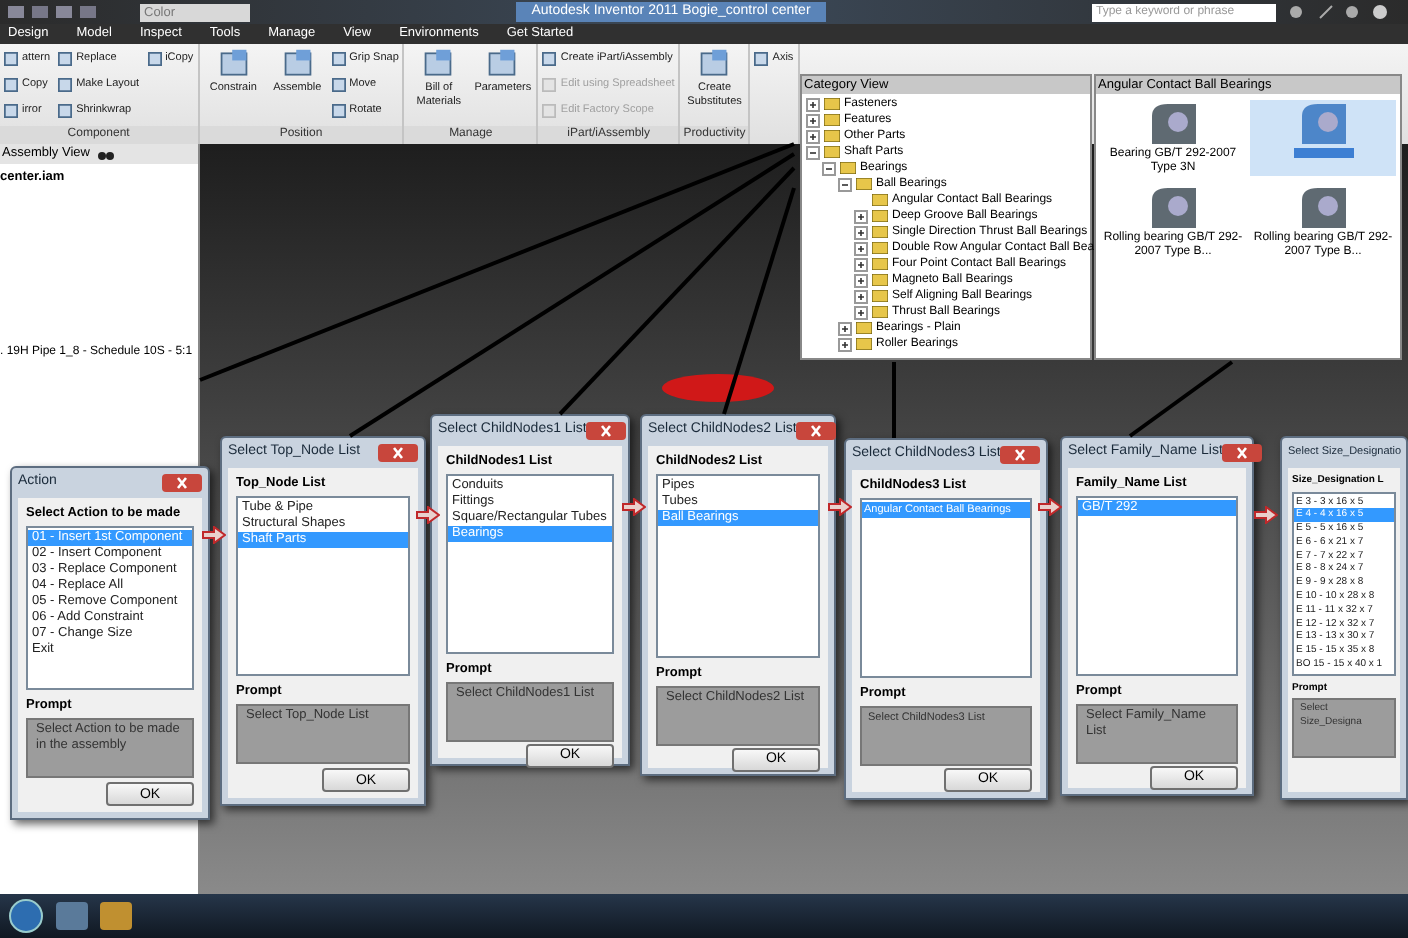 The image size is (1408, 938). What do you see at coordinates (26, 916) in the screenshot?
I see `start-icon` at bounding box center [26, 916].